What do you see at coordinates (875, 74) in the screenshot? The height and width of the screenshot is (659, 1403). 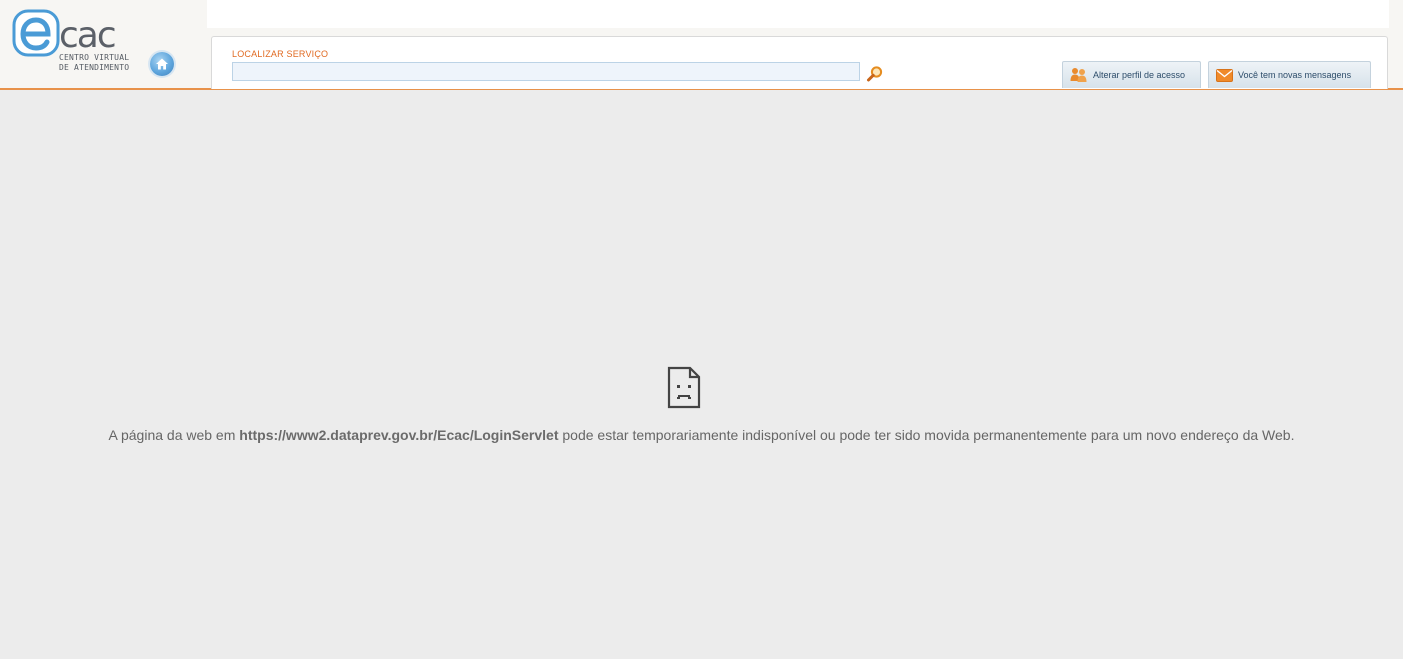 I see `magnifier-icon` at bounding box center [875, 74].